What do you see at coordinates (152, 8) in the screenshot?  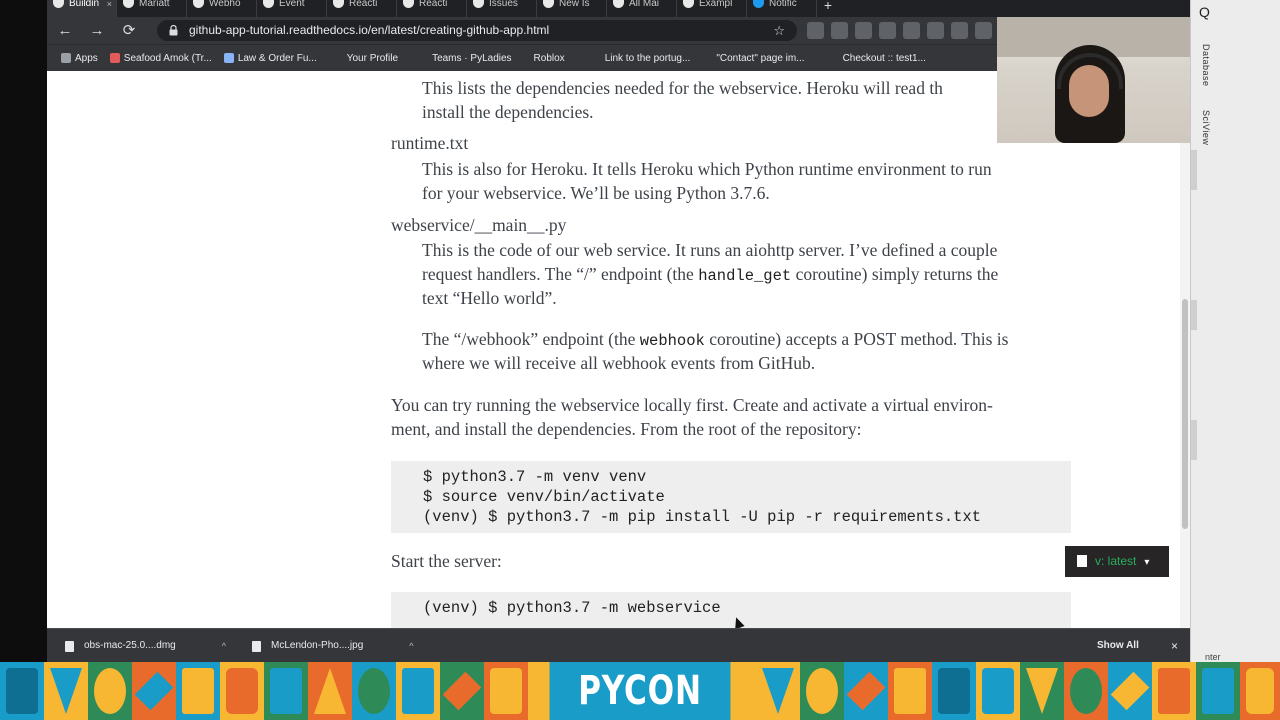 I see `tab-1: Mariatt` at bounding box center [152, 8].